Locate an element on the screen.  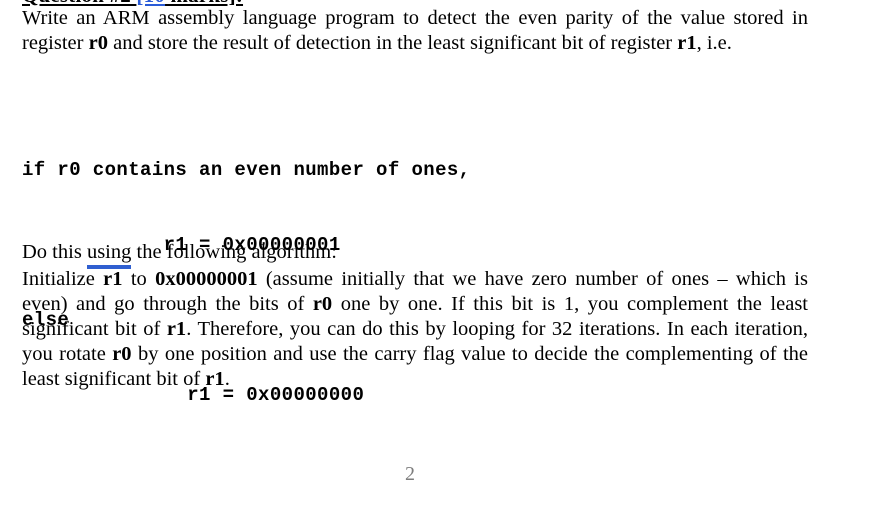
algorithm-intro-before: Do this is located at coordinates (54, 252).